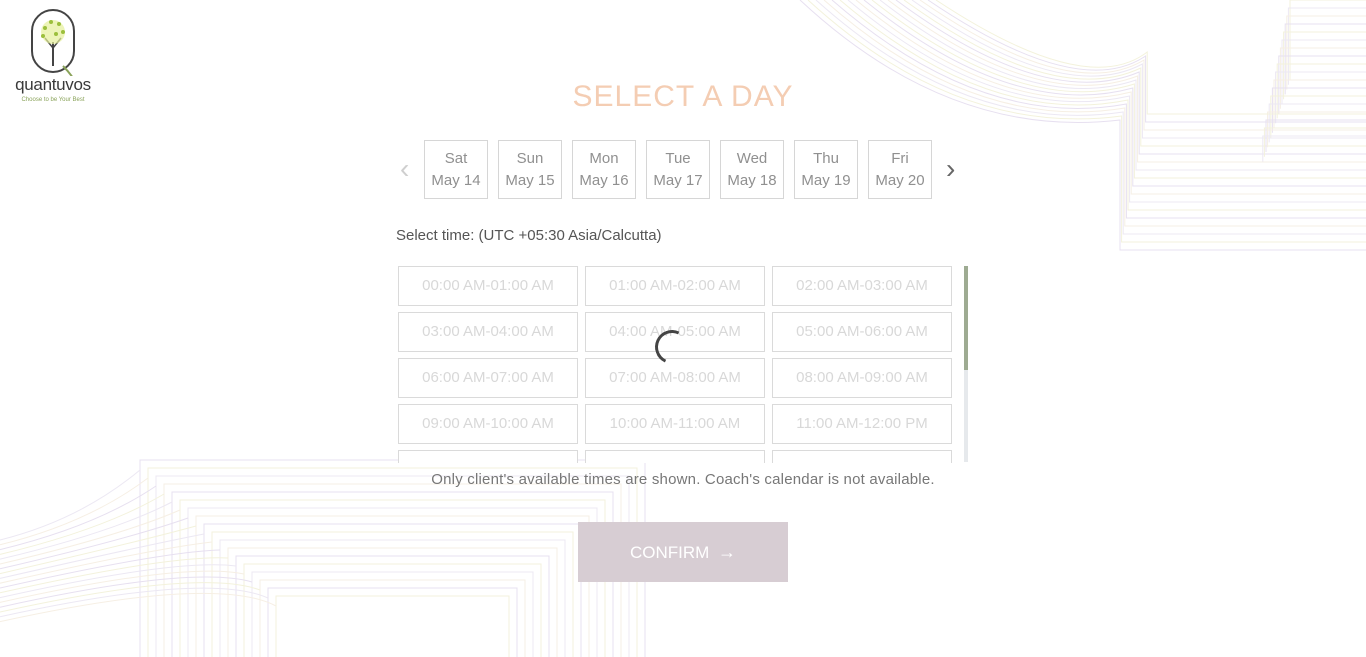 This screenshot has width=1366, height=657. Describe the element at coordinates (752, 158) in the screenshot. I see `day-of-week: Wed` at that location.